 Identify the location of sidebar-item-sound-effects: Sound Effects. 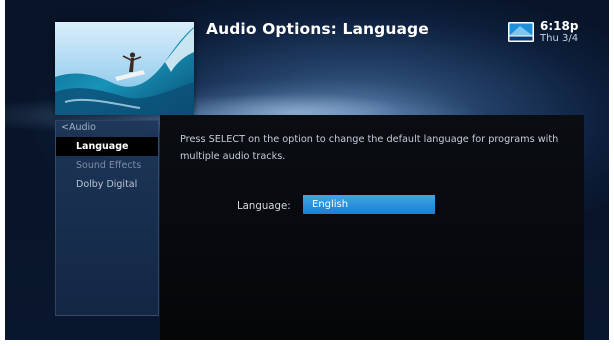
(107, 165).